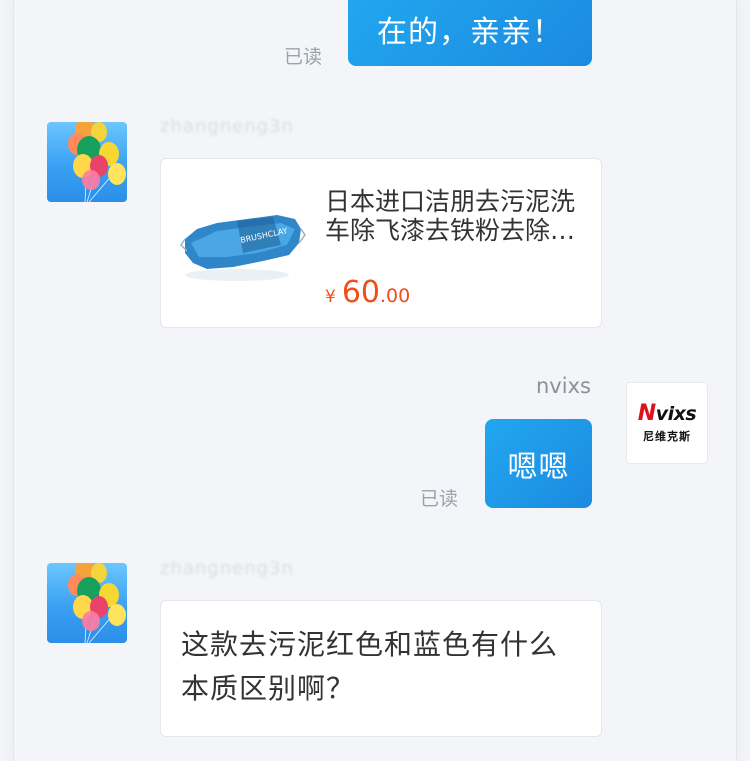 The image size is (750, 761). I want to click on sent-message-bubble: 在的，亲亲！, so click(470, 33).